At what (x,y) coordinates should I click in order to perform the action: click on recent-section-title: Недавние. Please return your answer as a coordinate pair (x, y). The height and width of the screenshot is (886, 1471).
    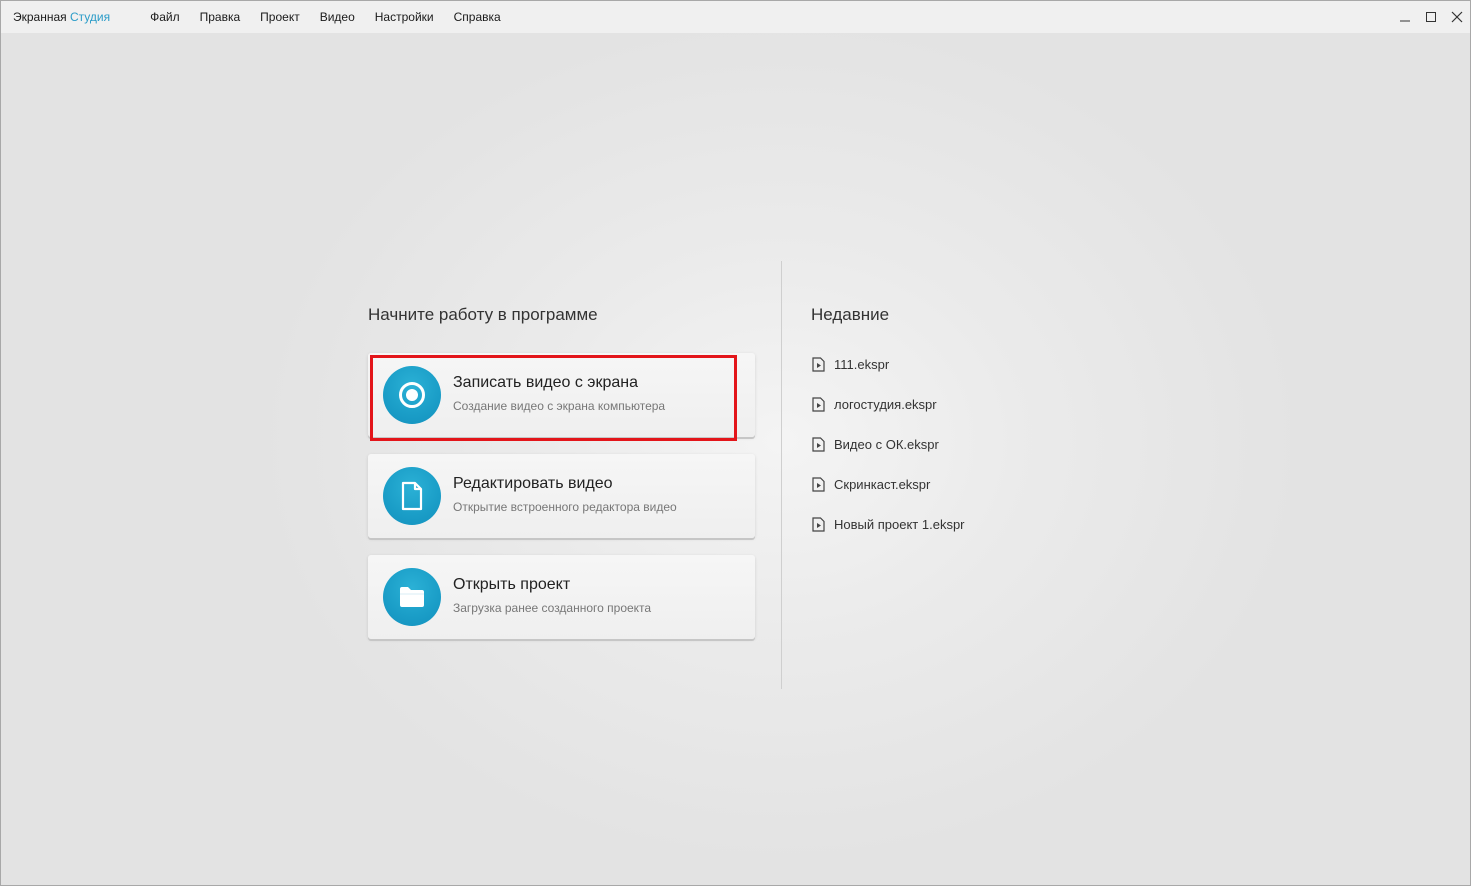
    Looking at the image, I should click on (850, 314).